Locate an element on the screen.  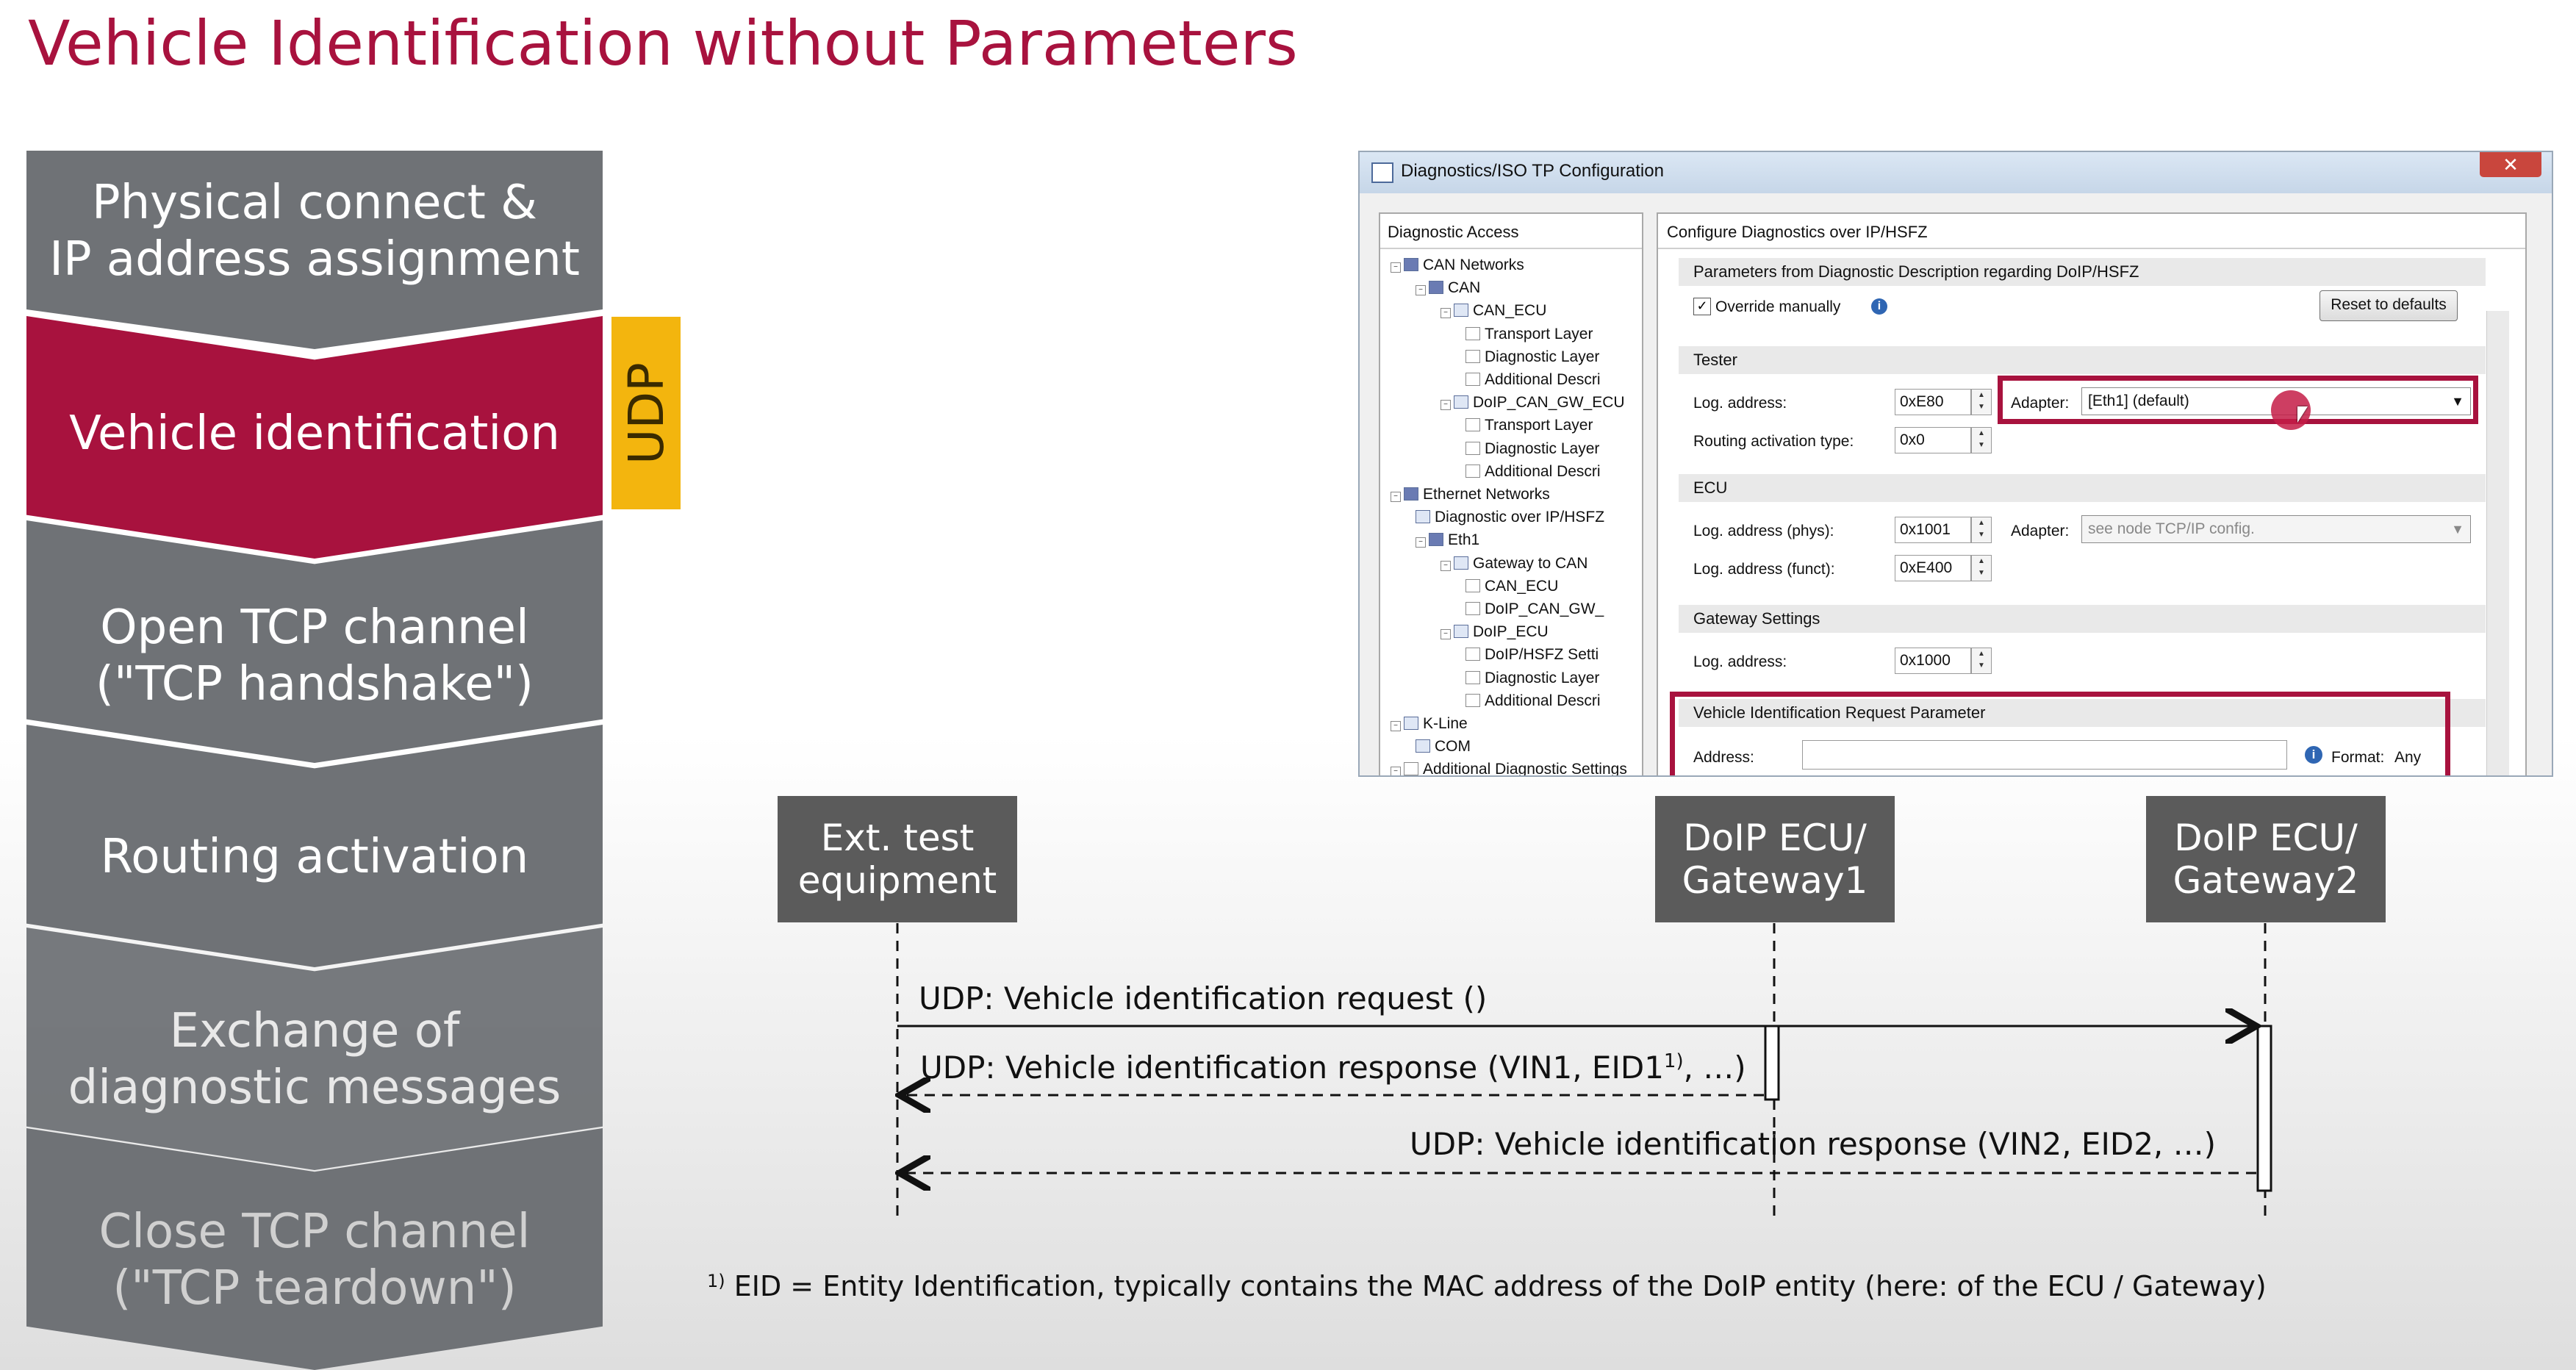
close-button: ✕ is located at coordinates (2510, 164).